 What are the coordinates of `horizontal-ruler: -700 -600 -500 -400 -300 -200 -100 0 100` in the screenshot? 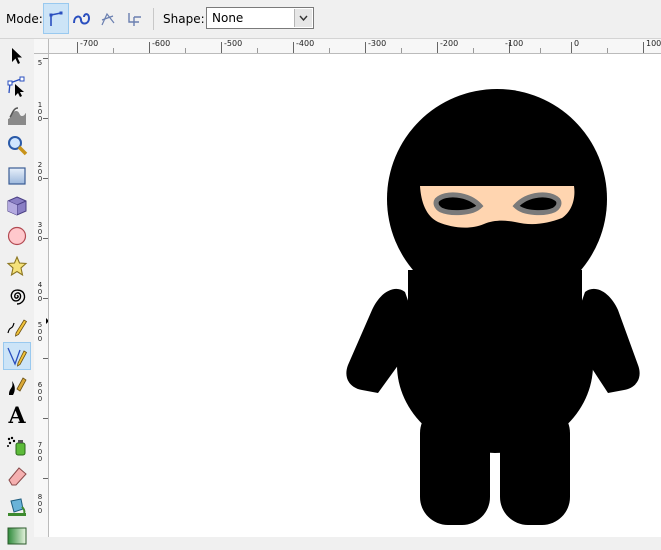 It's located at (355, 46).